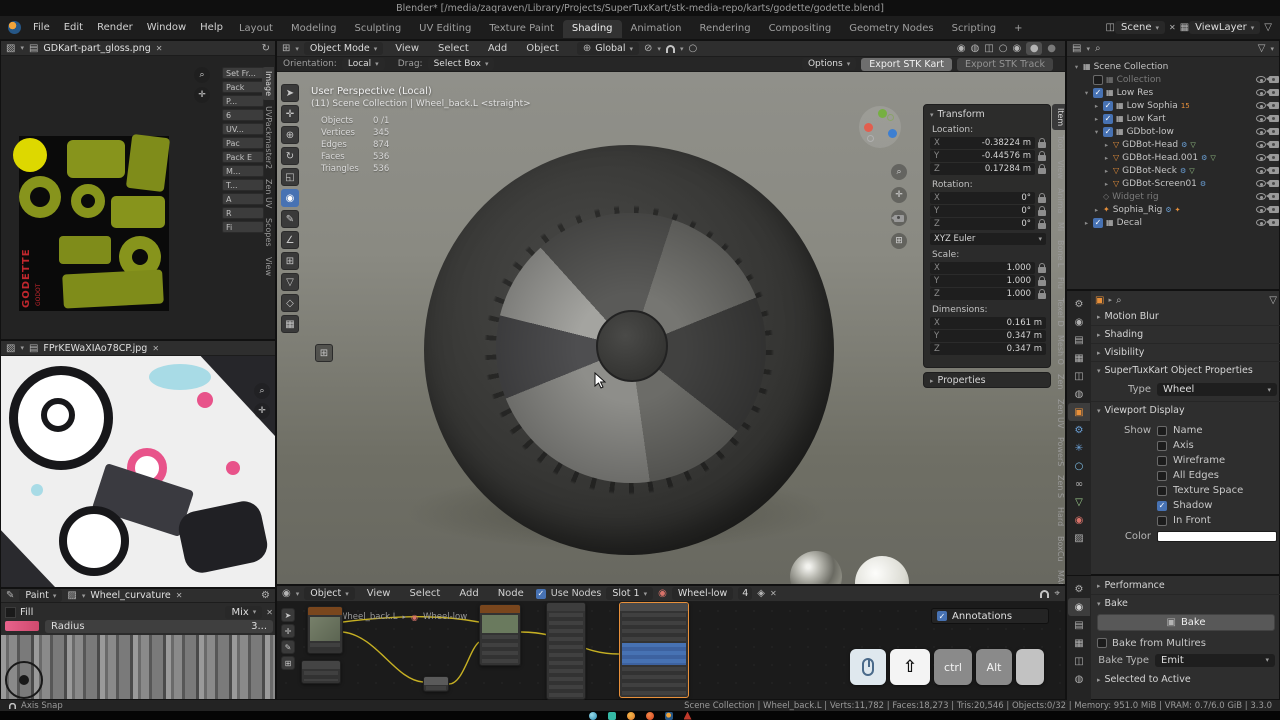  I want to click on slot-selector: Slot 1 ▾, so click(630, 593).